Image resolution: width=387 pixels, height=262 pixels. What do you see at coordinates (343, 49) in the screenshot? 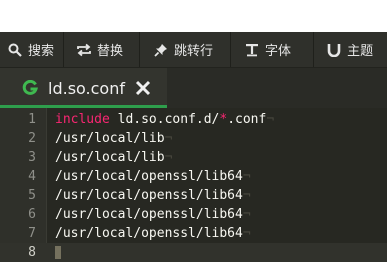
I see `theme-button: 主题` at bounding box center [343, 49].